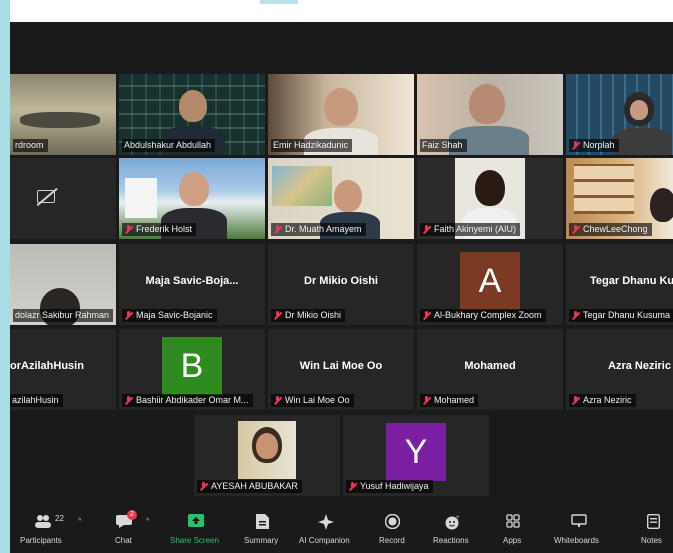  Describe the element at coordinates (341, 366) in the screenshot. I see `participant-display-name: Win Lai Moe Oo` at that location.